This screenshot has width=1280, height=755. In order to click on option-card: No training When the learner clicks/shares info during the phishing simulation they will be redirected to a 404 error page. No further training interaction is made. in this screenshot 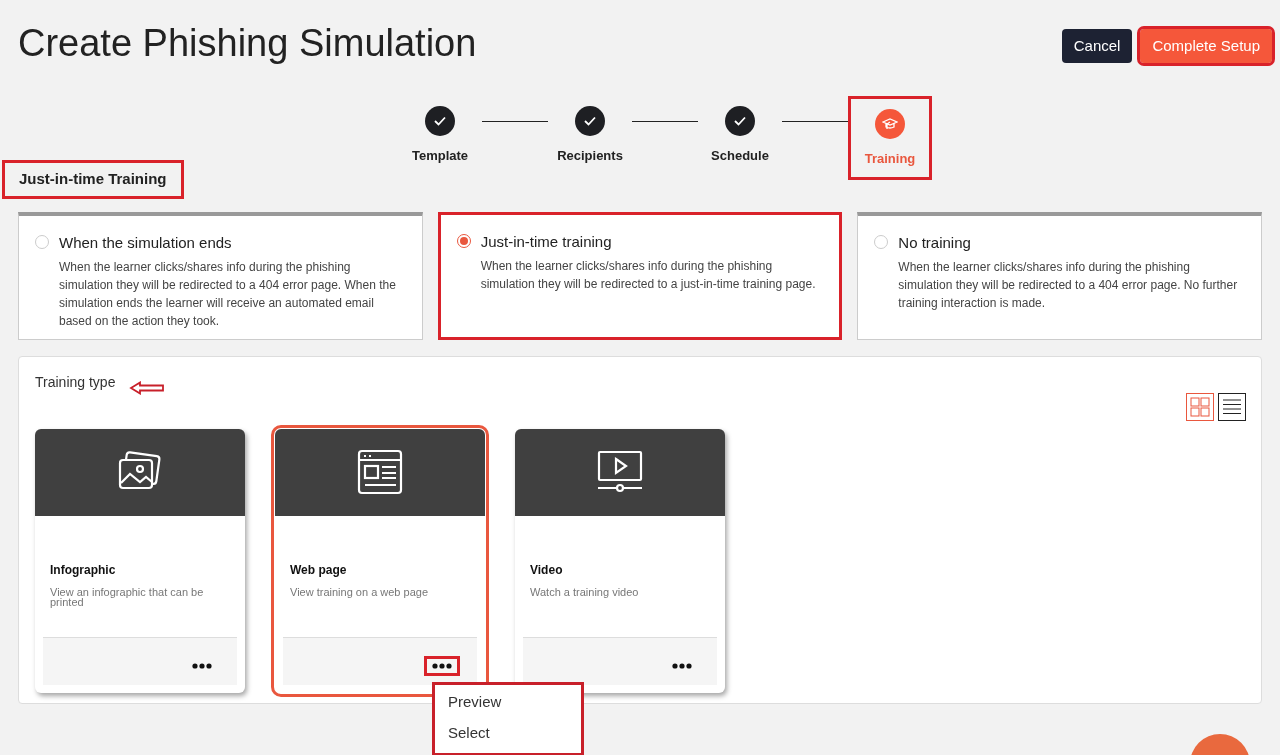, I will do `click(1059, 275)`.